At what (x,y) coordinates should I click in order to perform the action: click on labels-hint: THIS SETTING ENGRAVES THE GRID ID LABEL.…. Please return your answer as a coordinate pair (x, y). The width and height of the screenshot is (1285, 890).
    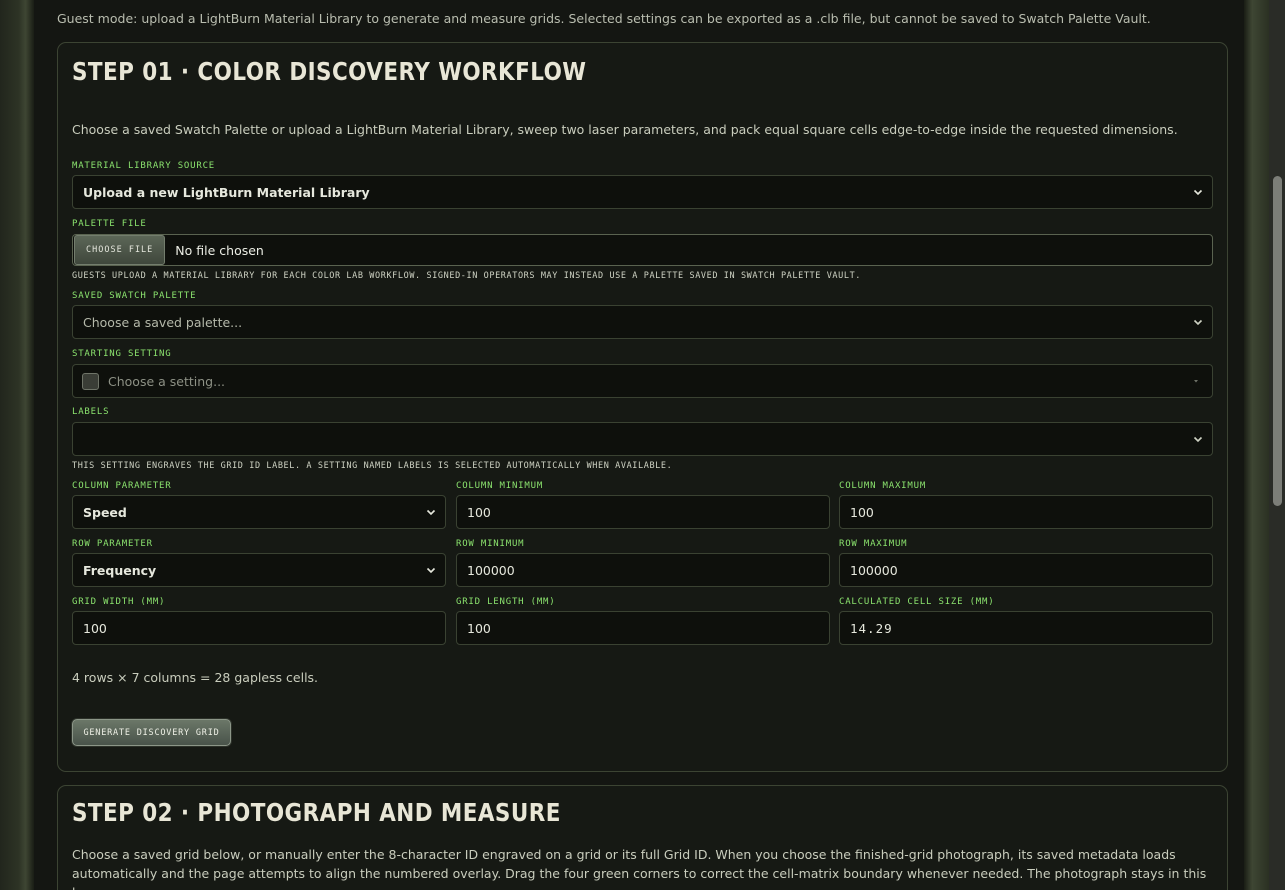
    Looking at the image, I should click on (372, 466).